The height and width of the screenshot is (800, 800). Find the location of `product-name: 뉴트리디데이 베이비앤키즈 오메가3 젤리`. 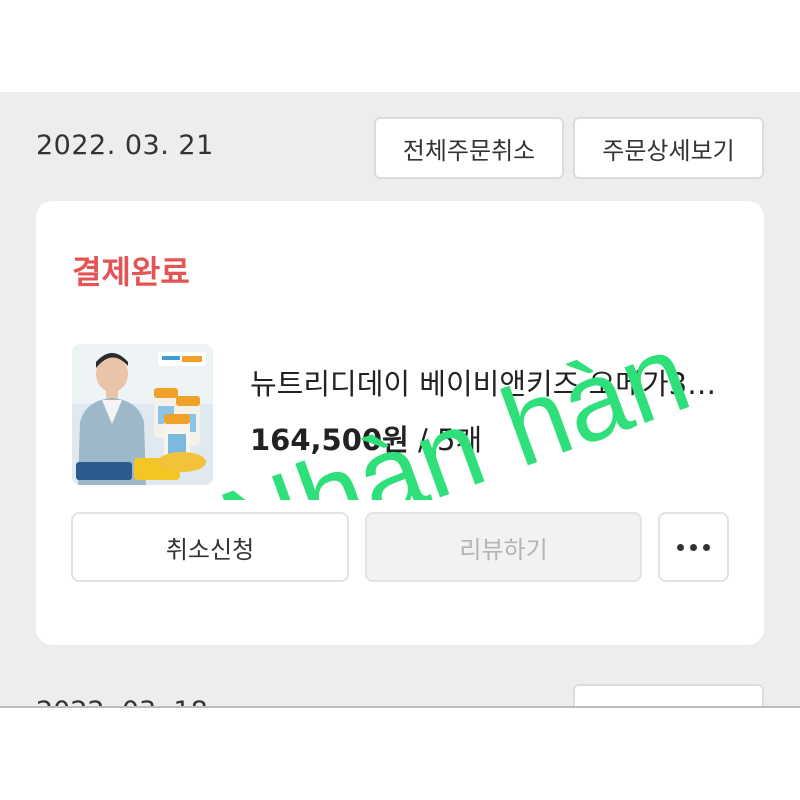

product-name: 뉴트리디데이 베이비앤키즈 오메가3 젤리 is located at coordinates (485, 382).